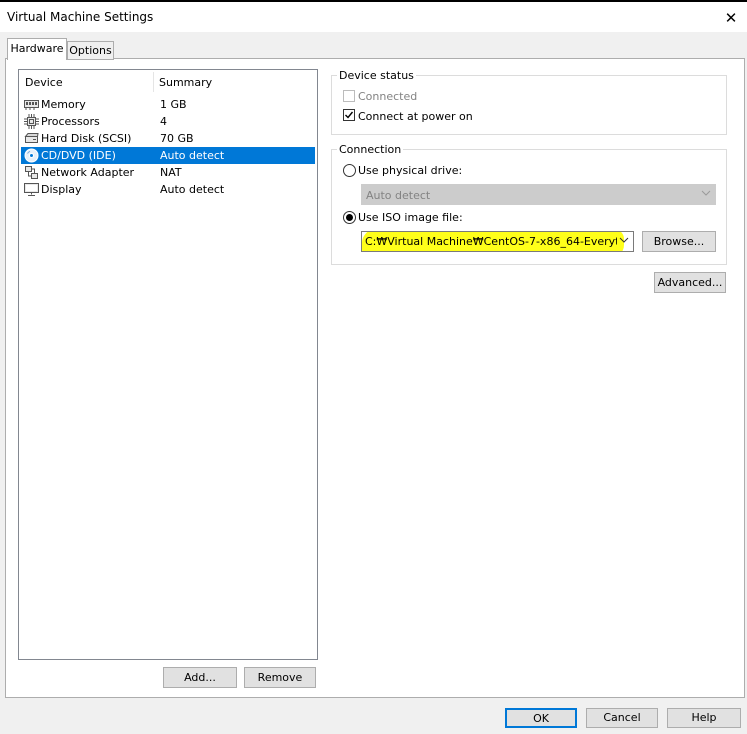  I want to click on connected-label: Connected, so click(388, 96).